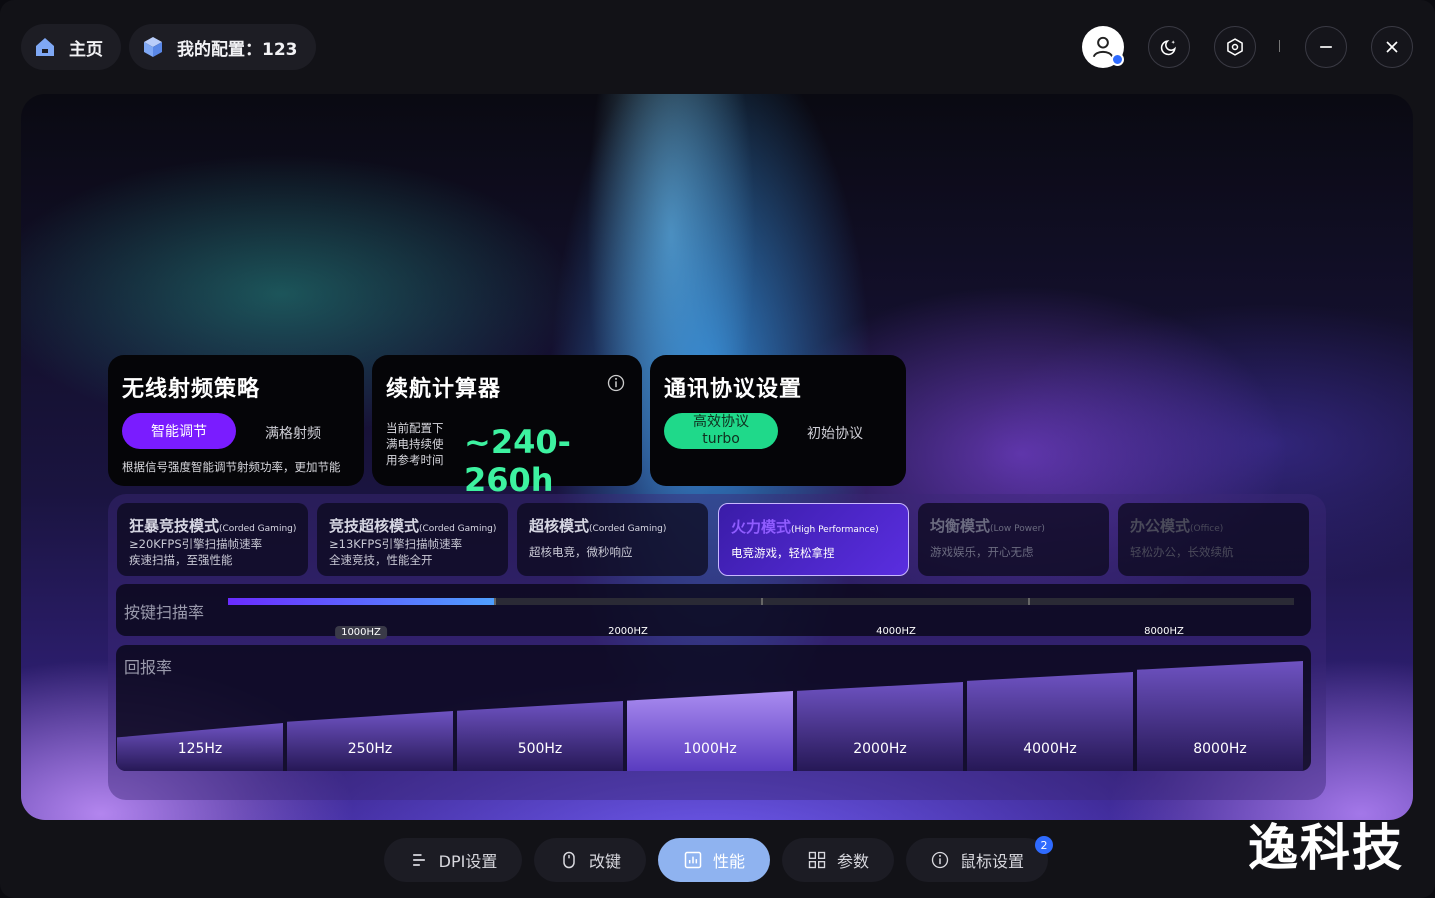 This screenshot has height=898, width=1435. Describe the element at coordinates (181, 560) in the screenshot. I see `mode-desc: 疾速扫描，至强性能` at that location.